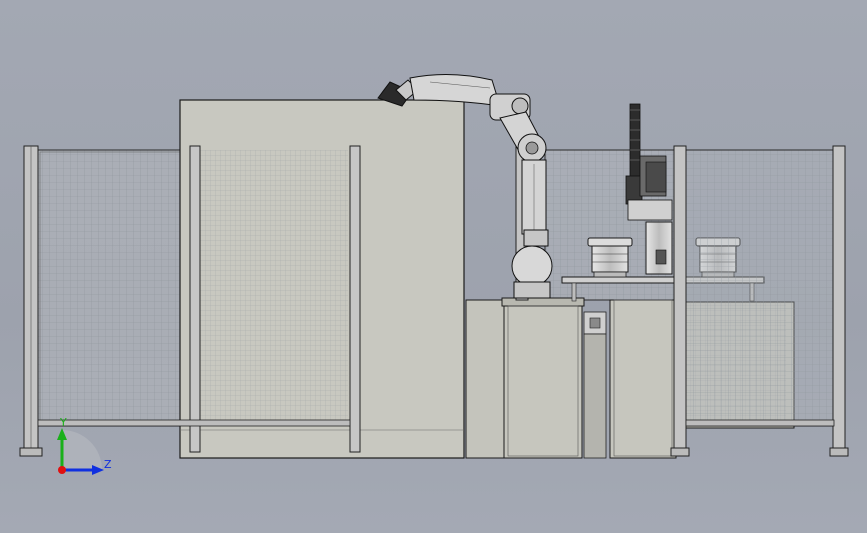 The width and height of the screenshot is (867, 533). What do you see at coordinates (649, 162) in the screenshot?
I see `vertical-gantry-gripper` at bounding box center [649, 162].